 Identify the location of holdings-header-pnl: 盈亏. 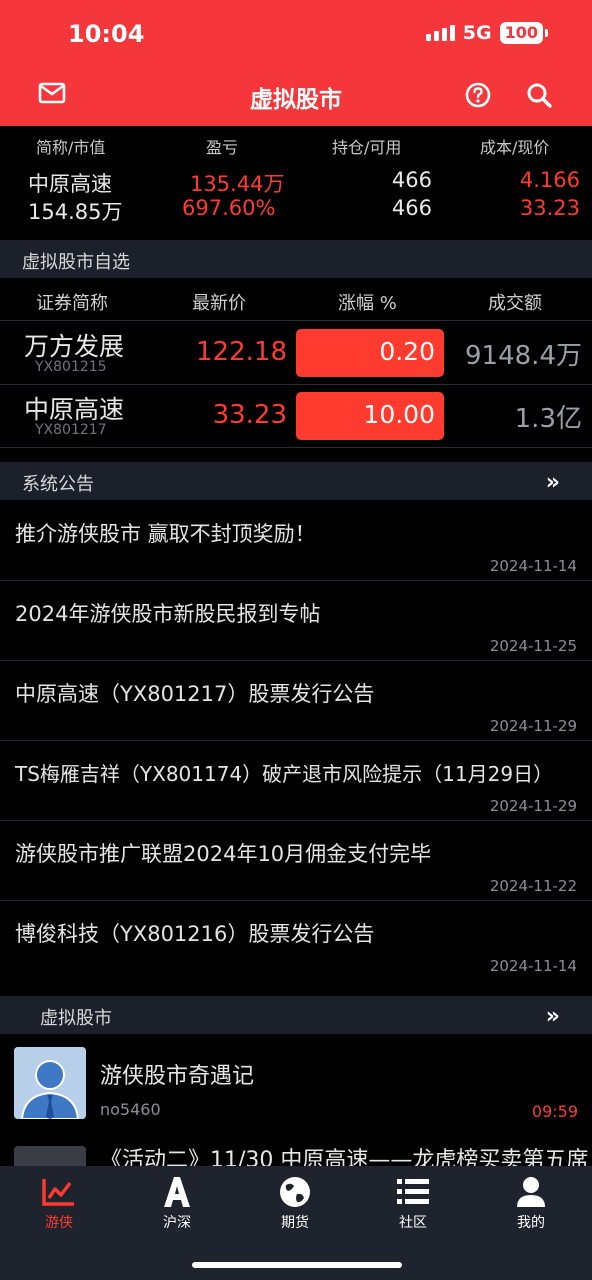
(222, 147).